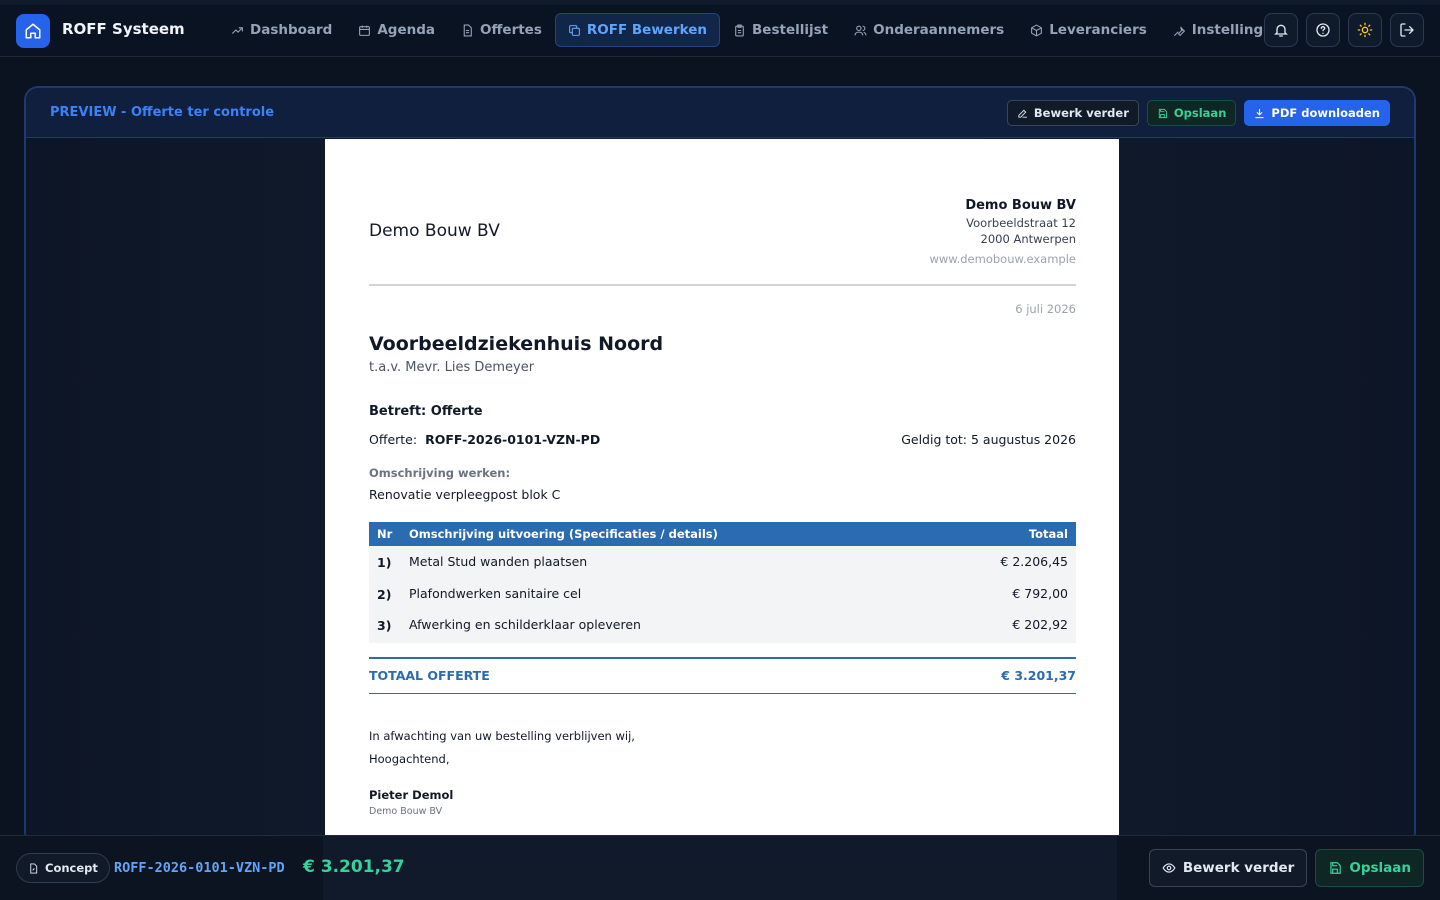  What do you see at coordinates (1002, 259) in the screenshot?
I see `company-website: www.demobouw.example` at bounding box center [1002, 259].